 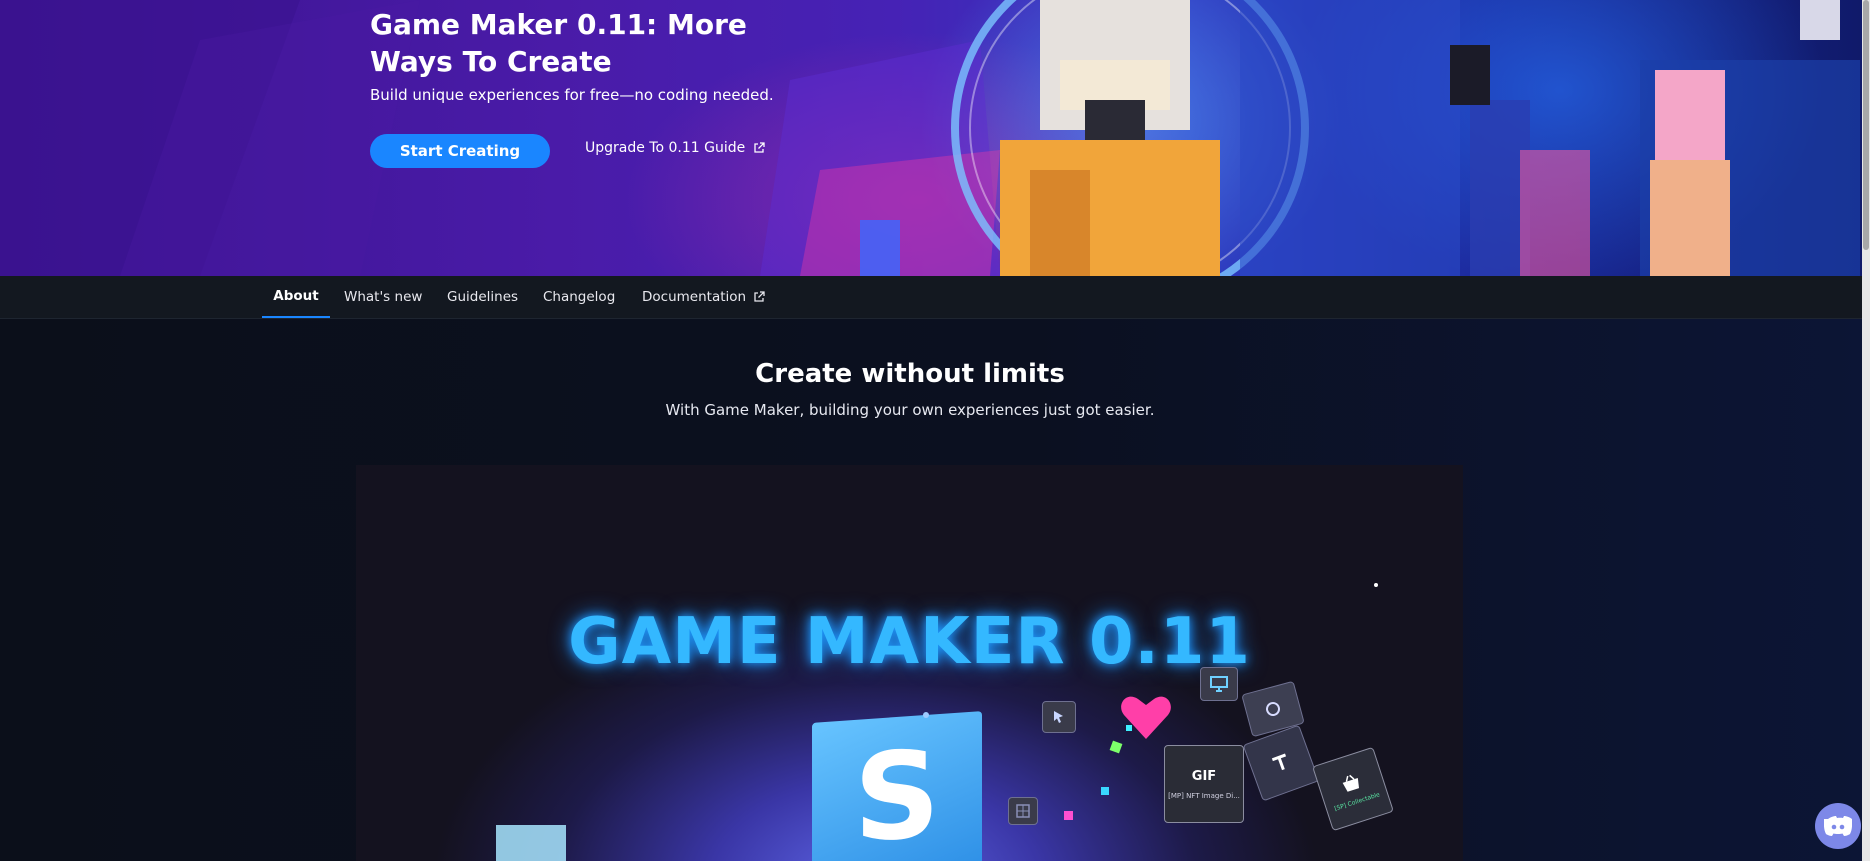 I want to click on tab-whats-new: What's new, so click(x=383, y=297).